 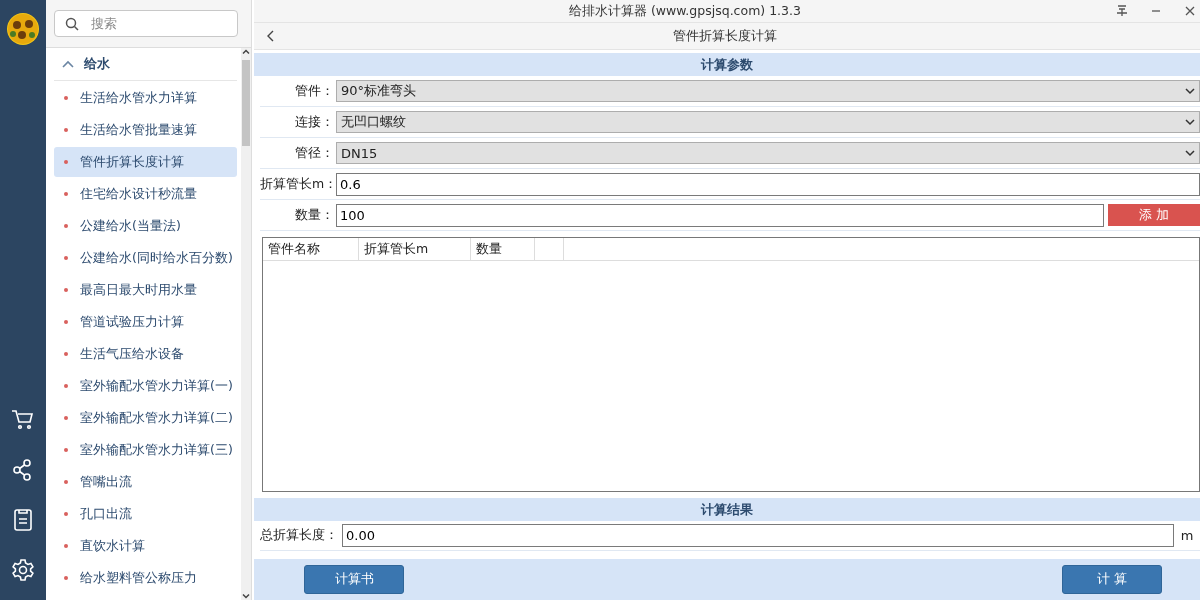 I want to click on sidebar-item: 管件折算长度计算, so click(x=145, y=162).